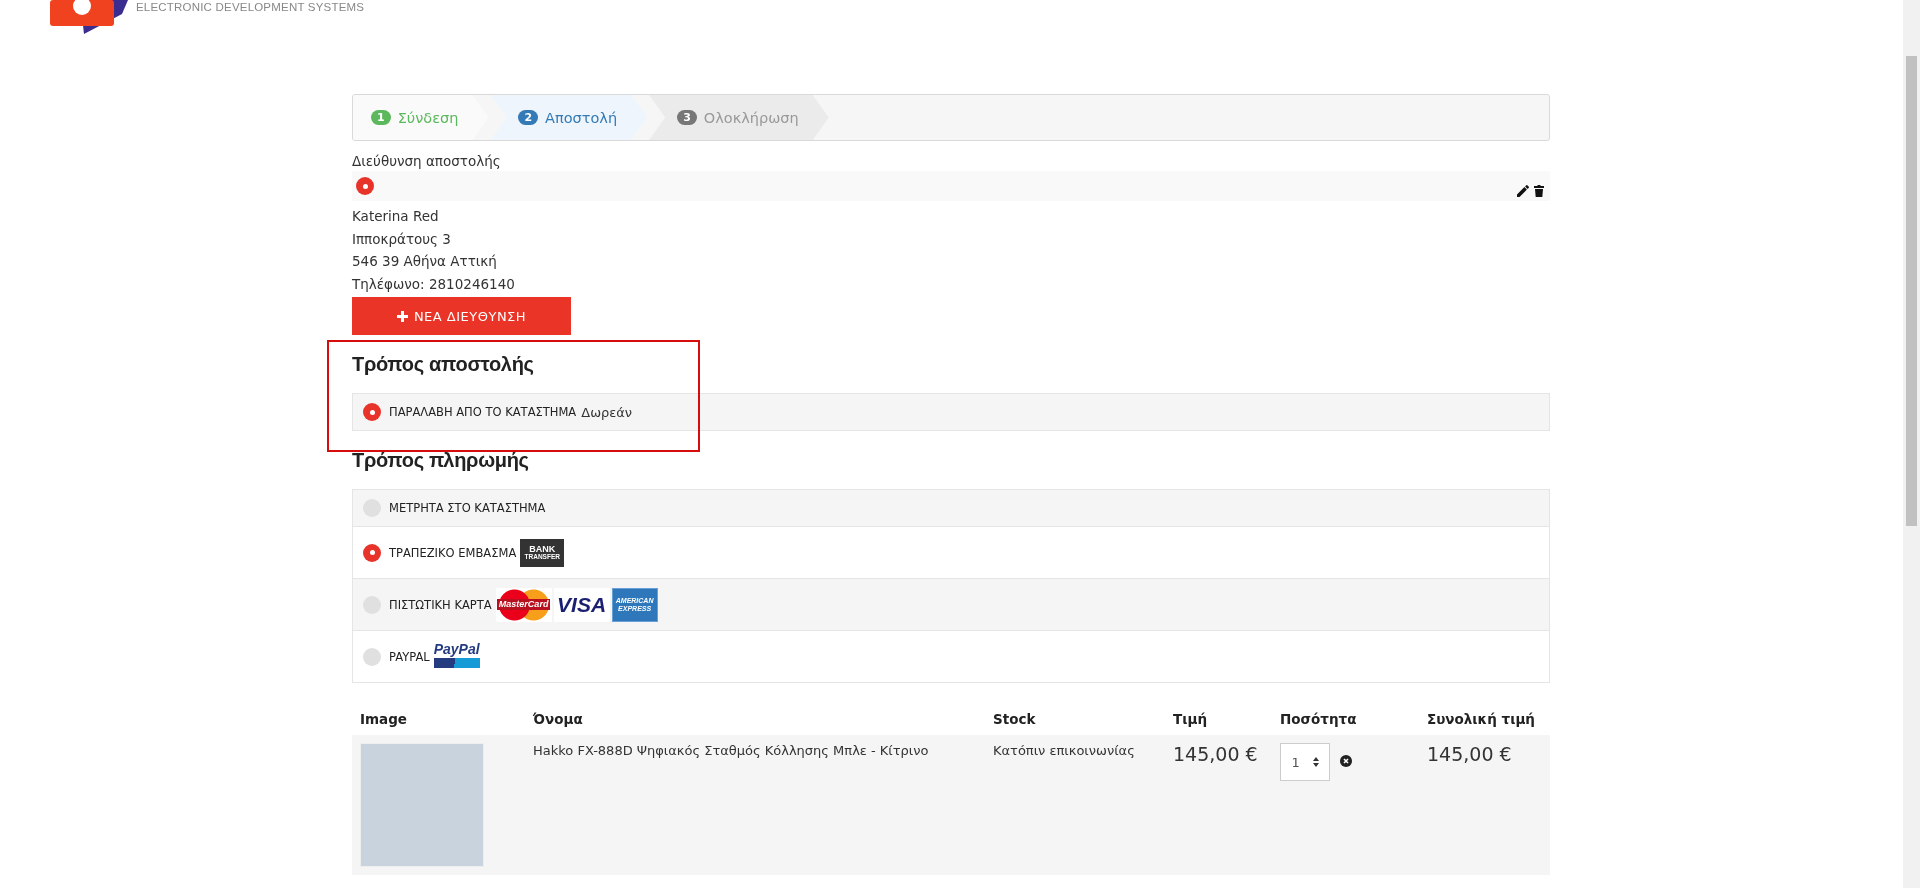 The image size is (1920, 888). Describe the element at coordinates (467, 508) in the screenshot. I see `option-label: ΜΕΤΡΗΤΑ ΣΤΟ ΚΑΤΑΣΤΗΜΑ` at that location.